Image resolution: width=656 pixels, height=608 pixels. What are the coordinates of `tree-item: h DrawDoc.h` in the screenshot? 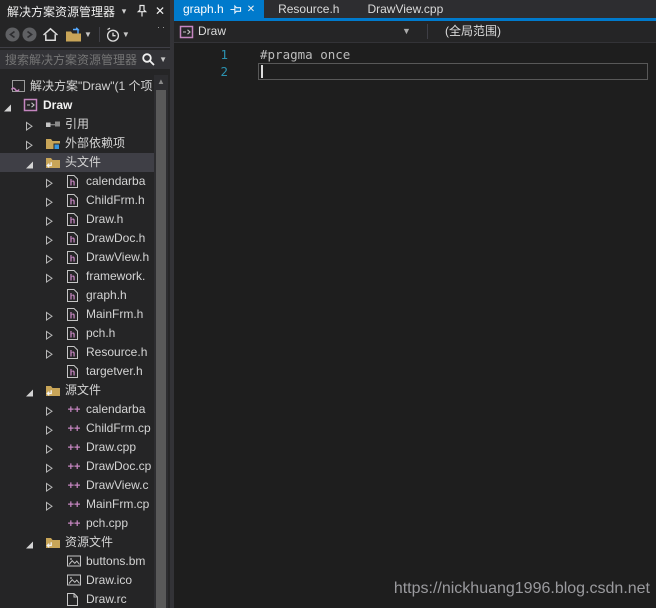 It's located at (77, 238).